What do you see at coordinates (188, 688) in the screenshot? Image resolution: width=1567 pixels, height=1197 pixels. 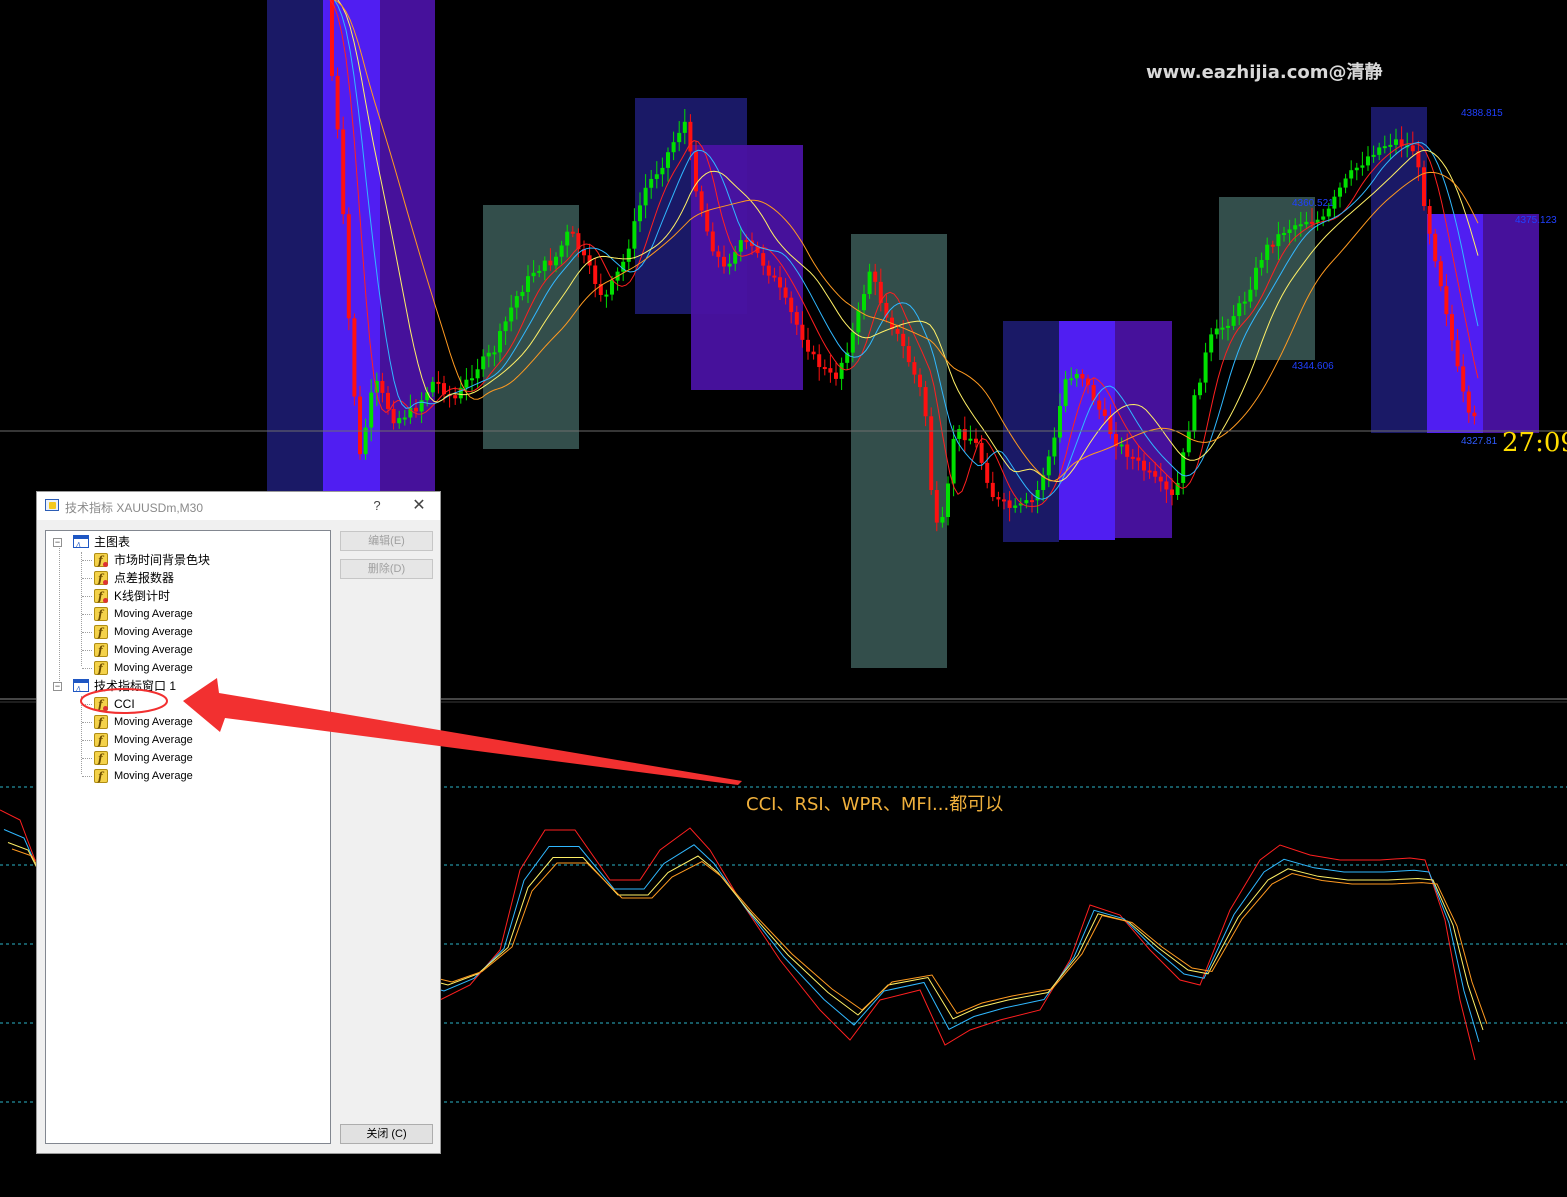 I see `tree-node-indicator-window: − 技术指标窗口 1` at bounding box center [188, 688].